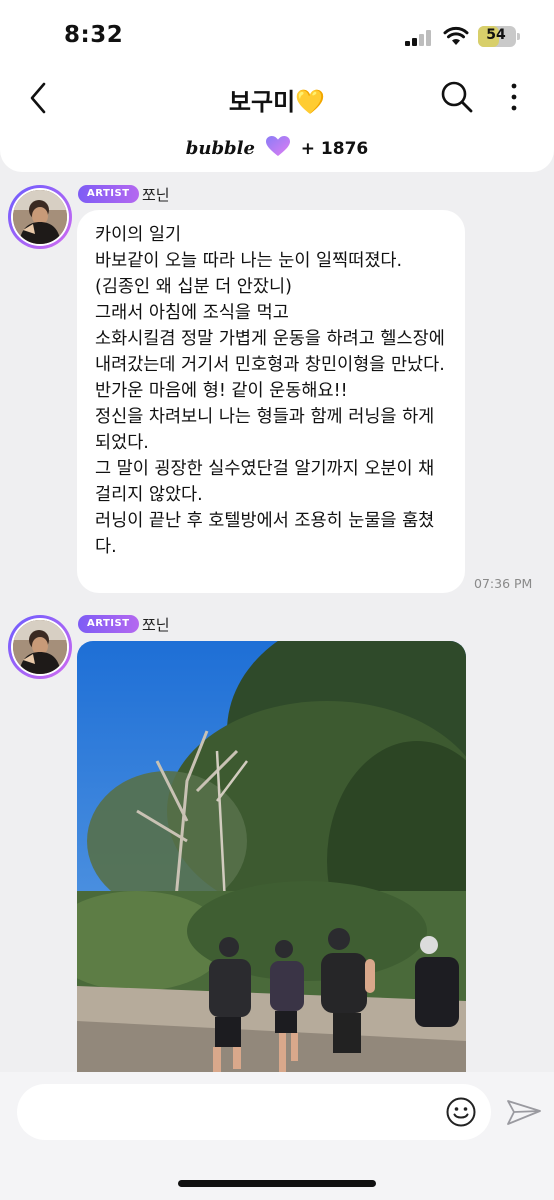 Image resolution: width=554 pixels, height=1200 pixels. Describe the element at coordinates (277, 35) in the screenshot. I see `status-bar: 8:32 54` at that location.